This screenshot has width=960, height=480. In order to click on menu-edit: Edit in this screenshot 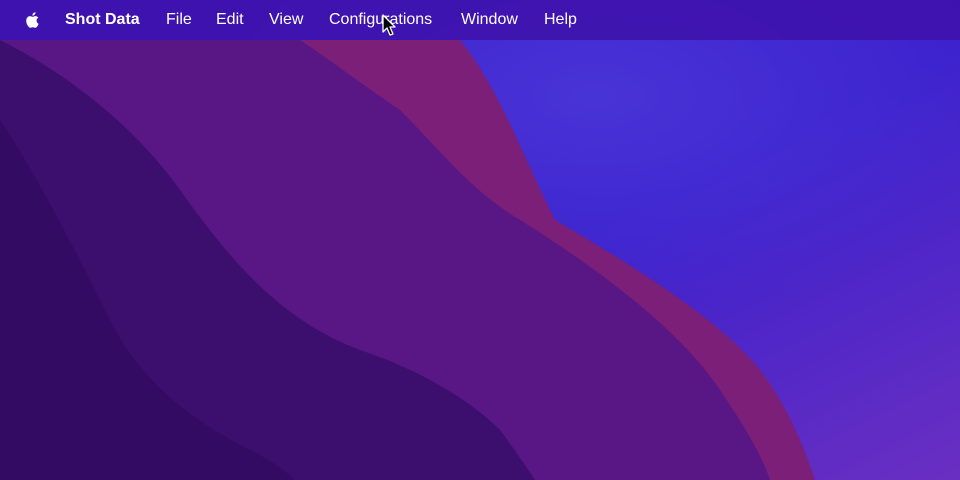, I will do `click(230, 20)`.